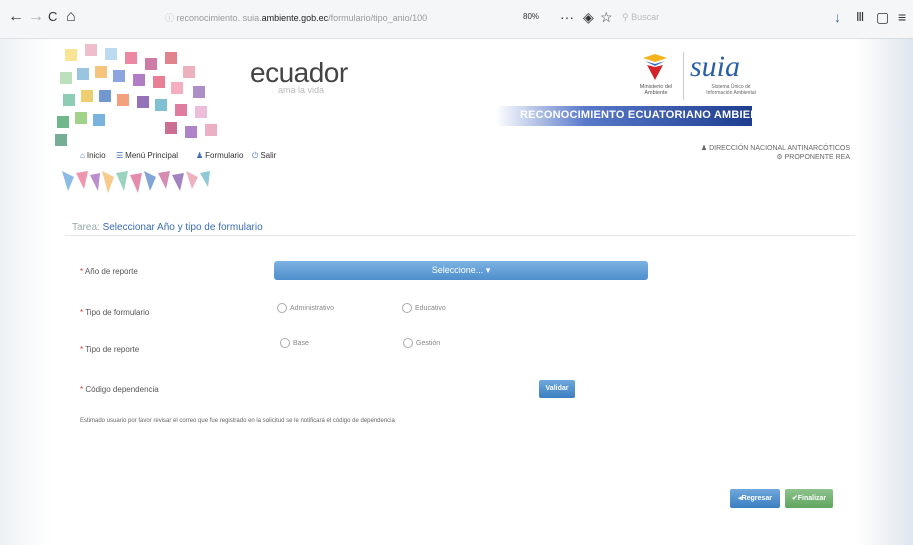 This screenshot has width=913, height=545. I want to click on menu-label: Menú Principal, so click(152, 155).